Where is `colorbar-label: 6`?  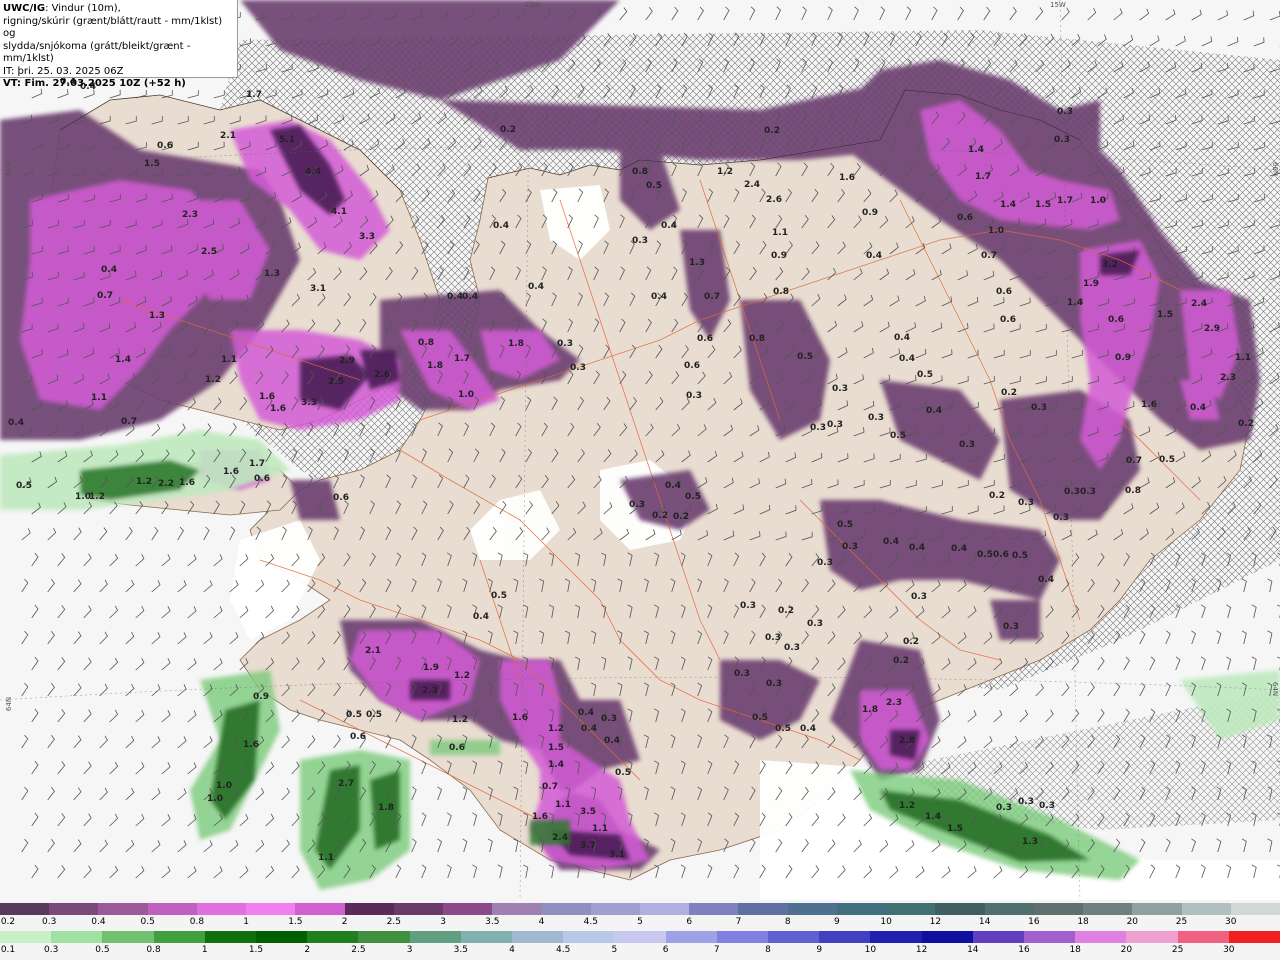
colorbar-label: 6 is located at coordinates (665, 950).